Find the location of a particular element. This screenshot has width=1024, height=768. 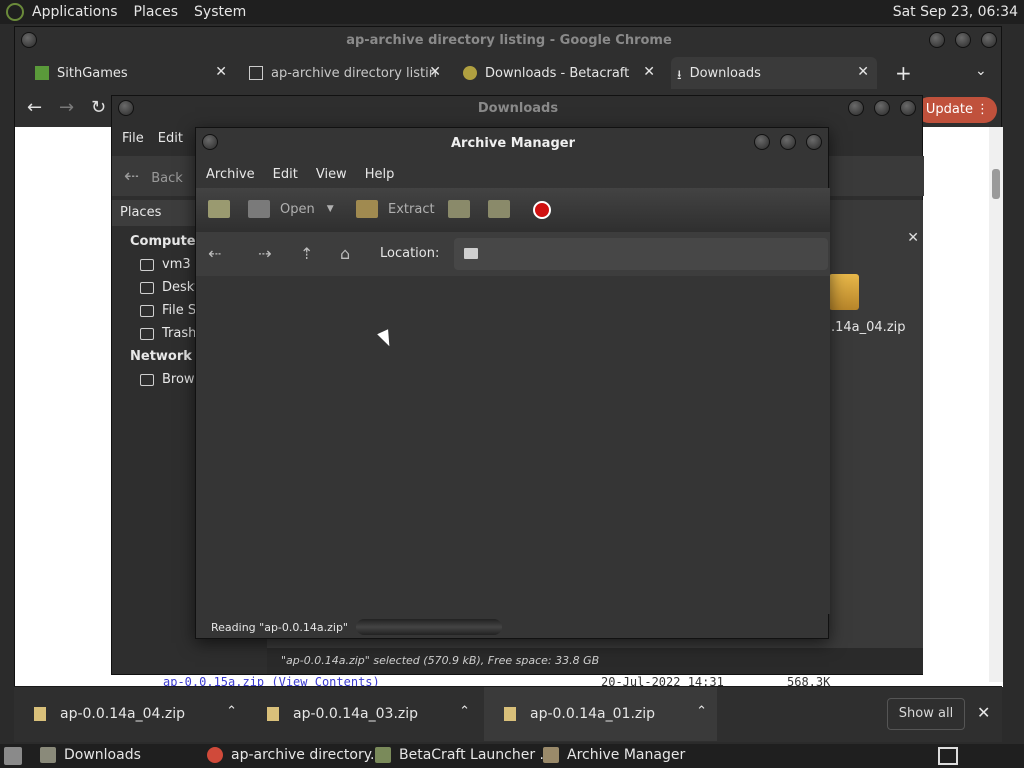

places-menu: Places is located at coordinates (156, 12).